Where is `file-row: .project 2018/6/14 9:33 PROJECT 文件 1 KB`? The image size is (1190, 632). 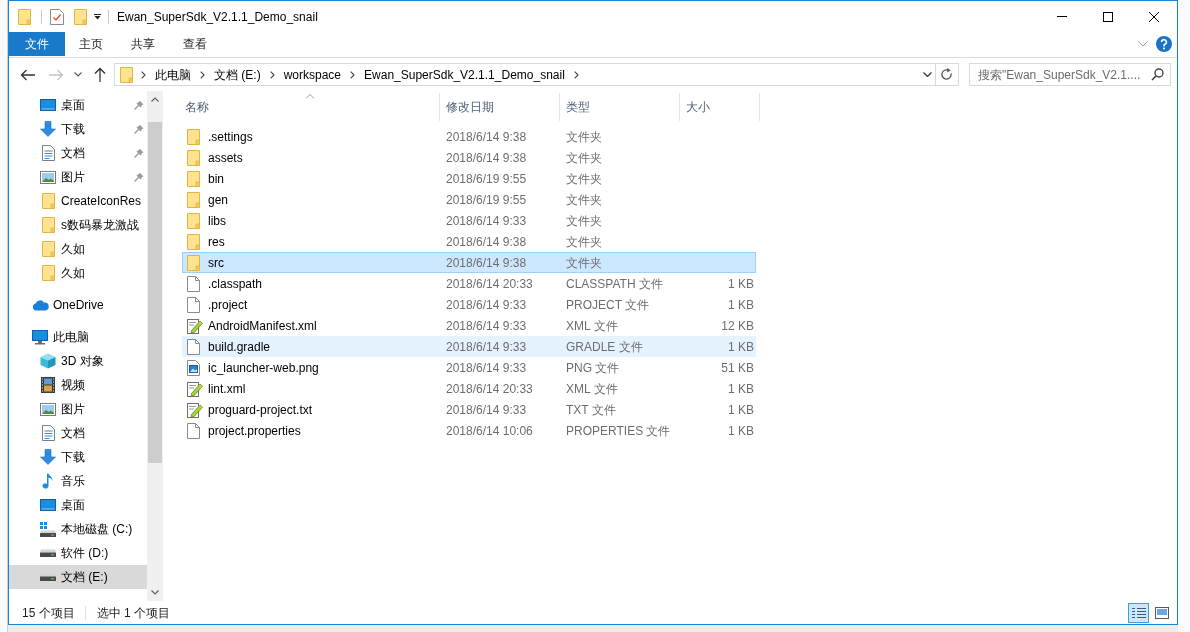
file-row: .project 2018/6/14 9:33 PROJECT 文件 1 KB is located at coordinates (469, 304).